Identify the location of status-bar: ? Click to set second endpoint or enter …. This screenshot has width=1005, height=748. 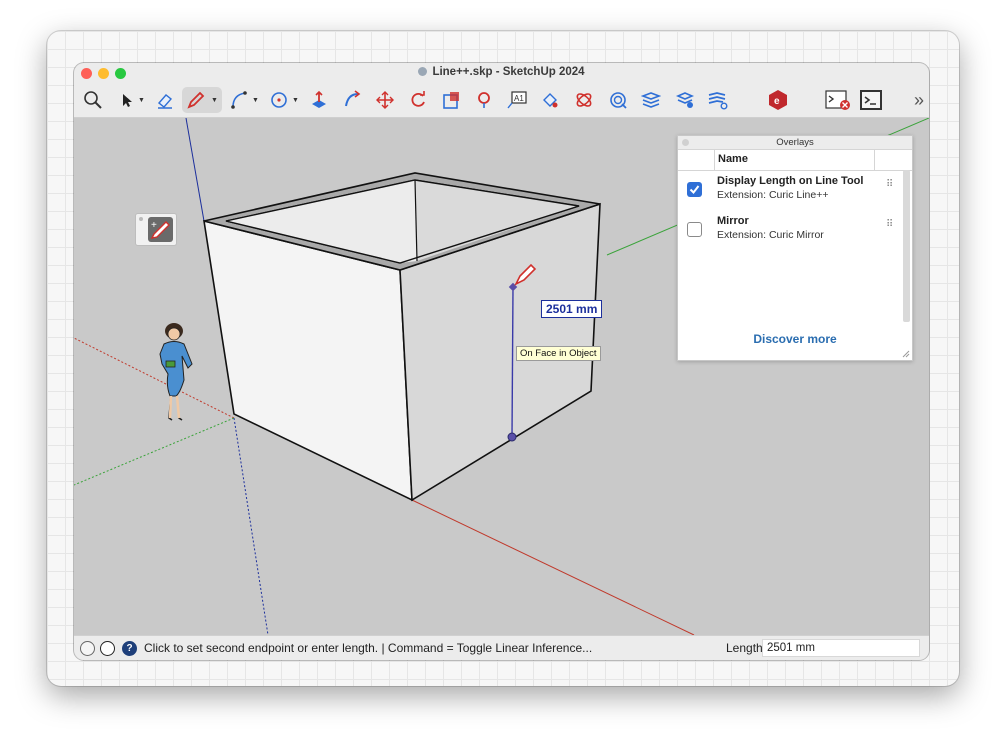
(501, 647).